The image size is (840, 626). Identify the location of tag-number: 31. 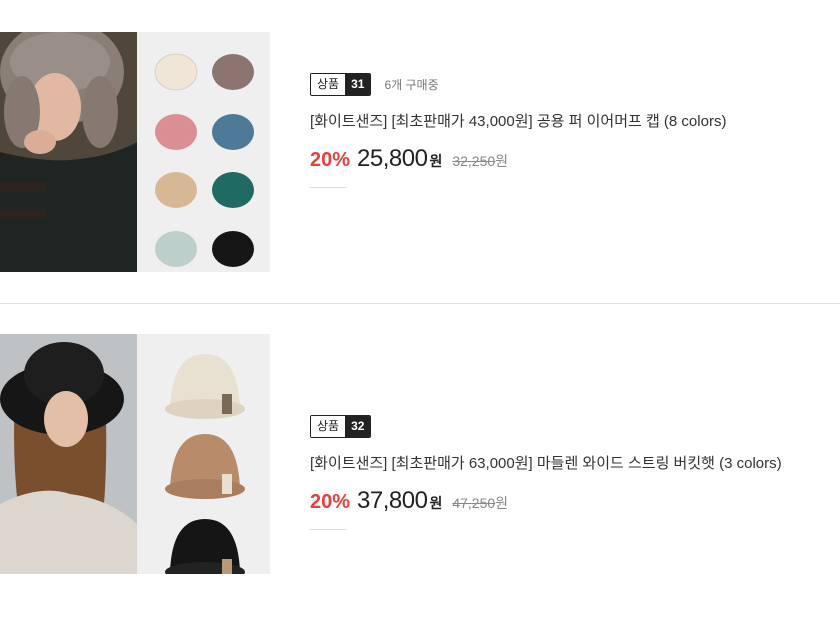
(358, 84).